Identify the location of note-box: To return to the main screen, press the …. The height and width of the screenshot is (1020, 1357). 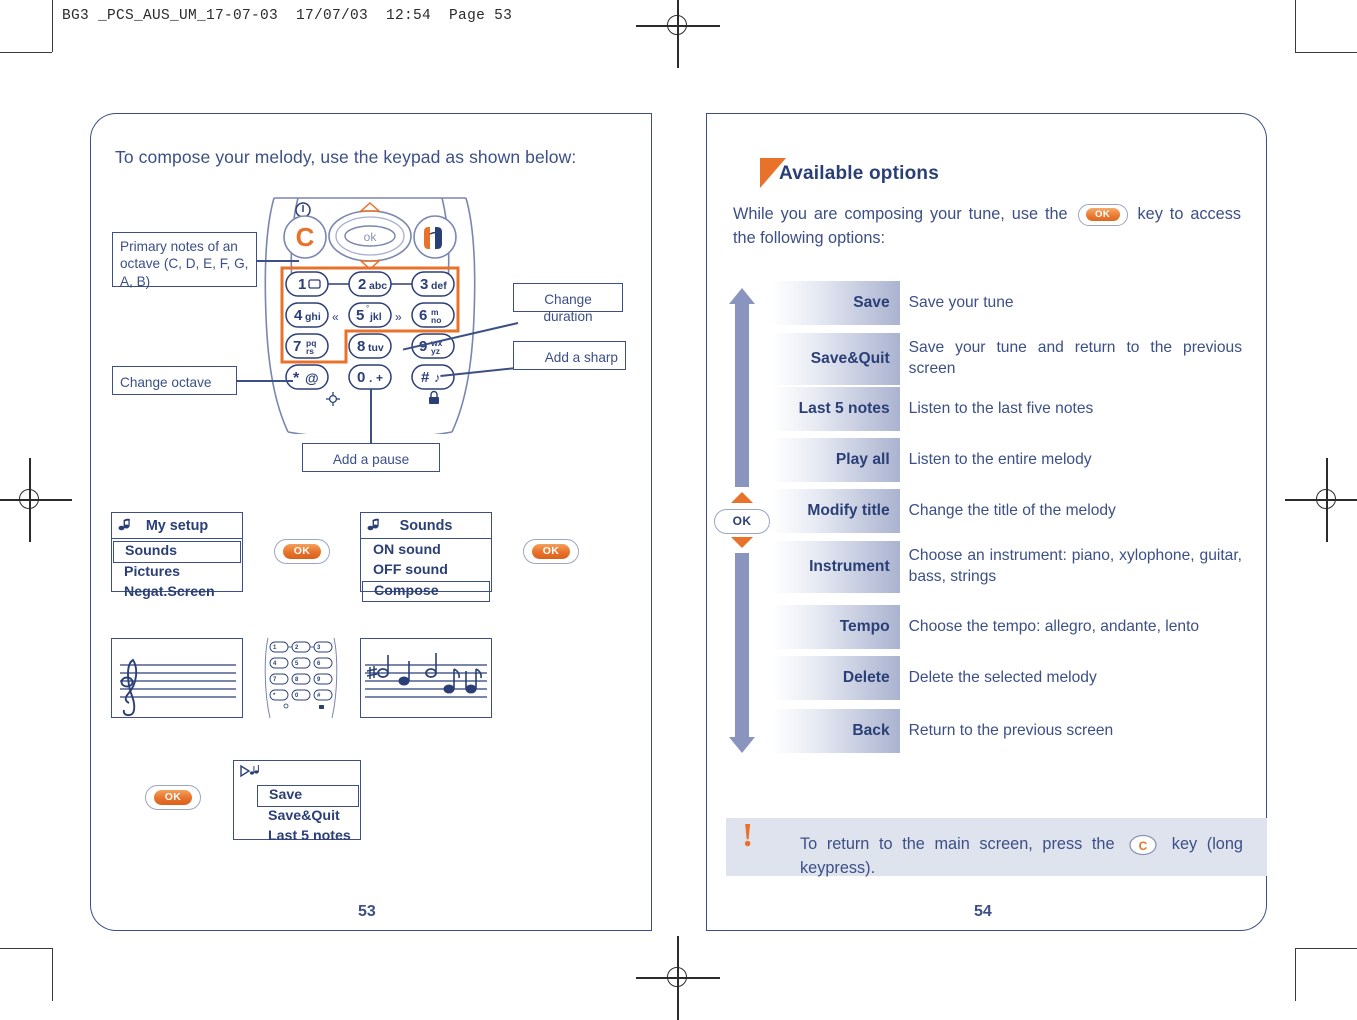
(996, 847).